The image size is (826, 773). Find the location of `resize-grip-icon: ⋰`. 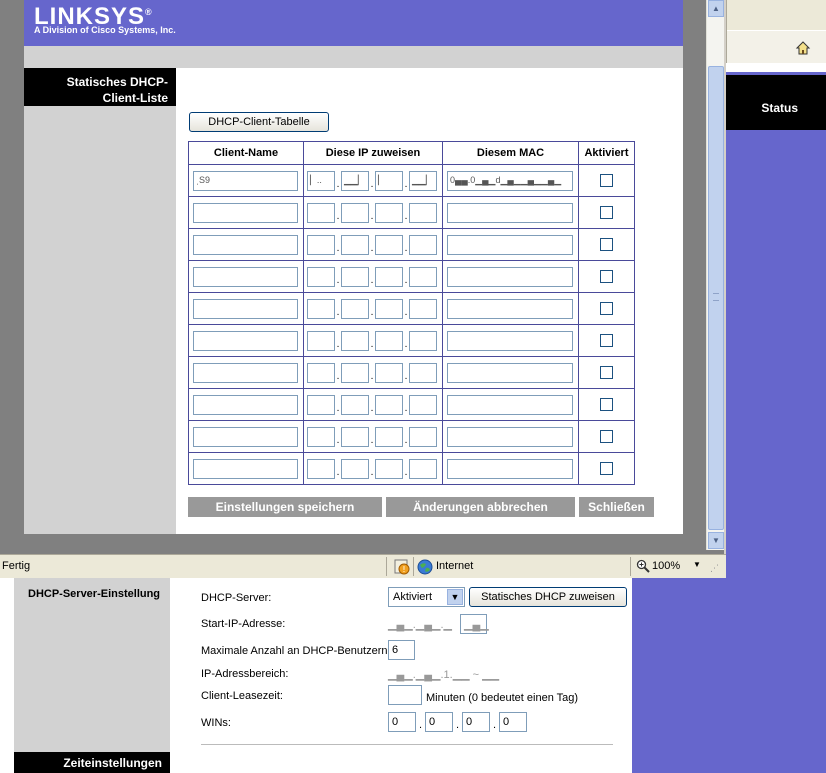

resize-grip-icon: ⋰ is located at coordinates (714, 568).